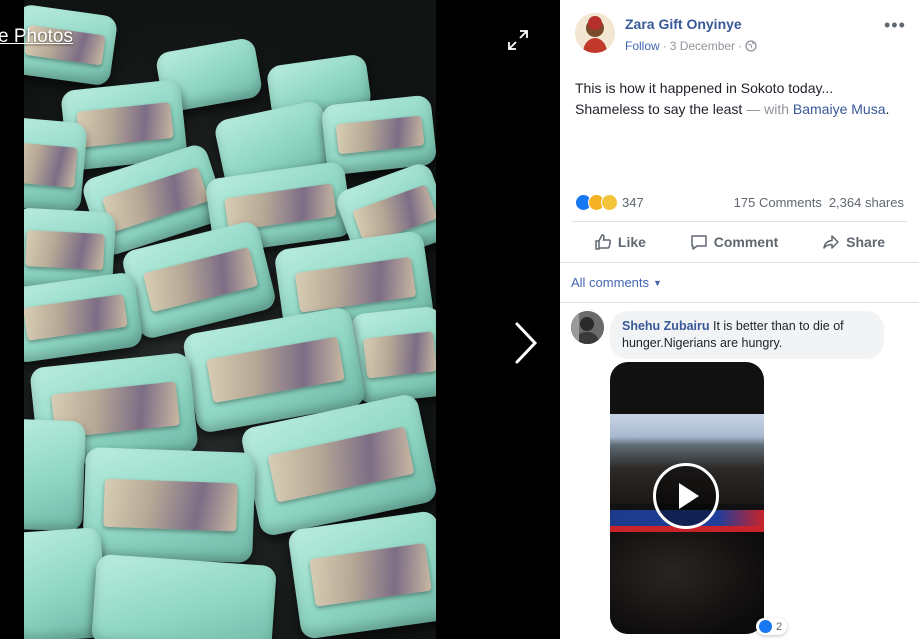 The width and height of the screenshot is (919, 639). What do you see at coordinates (702, 46) in the screenshot?
I see `post-date: 3 December` at bounding box center [702, 46].